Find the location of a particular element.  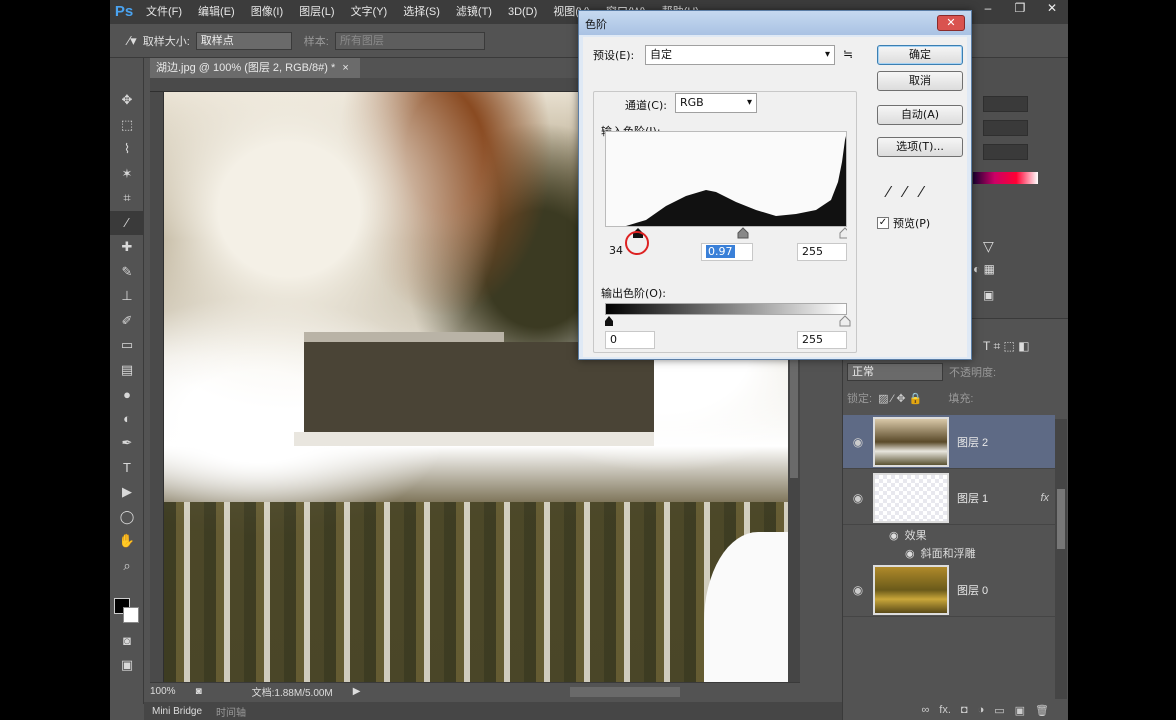

move-icon: ✥ is located at coordinates (127, 100).